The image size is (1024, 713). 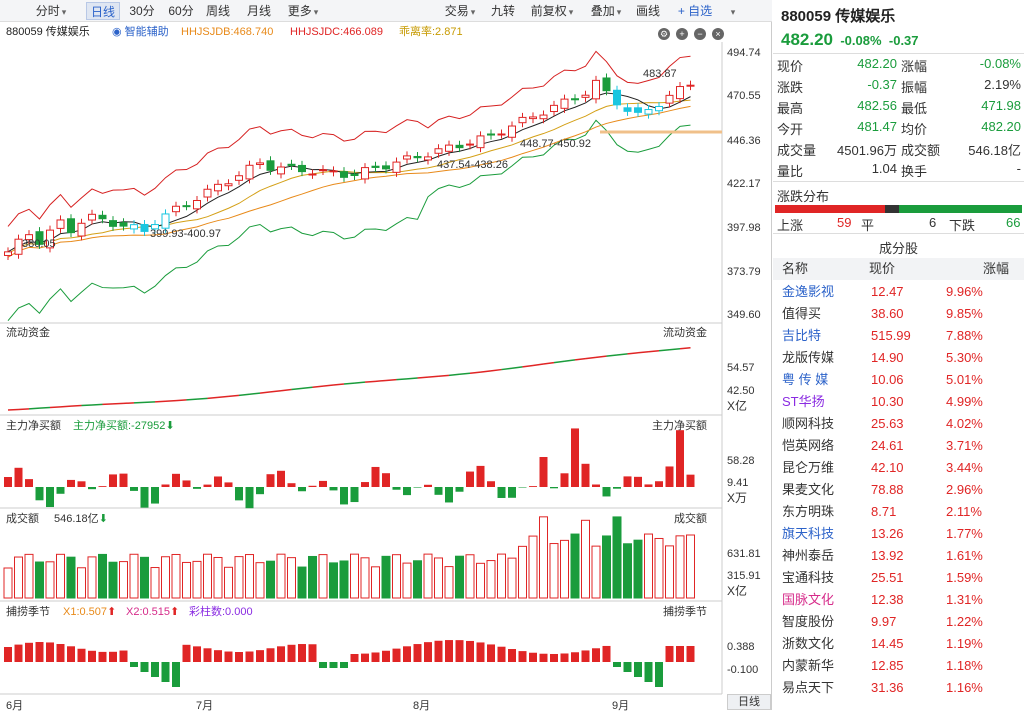 What do you see at coordinates (898, 512) in the screenshot?
I see `component-row: 东方明珠 8.71 2.11%` at bounding box center [898, 512].